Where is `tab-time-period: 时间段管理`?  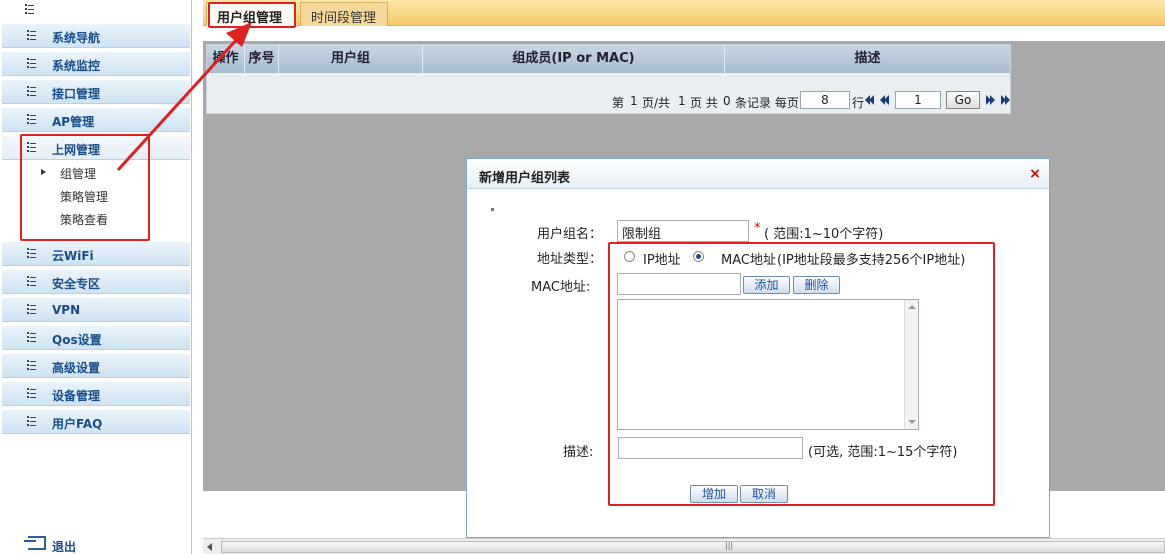
tab-time-period: 时间段管理 is located at coordinates (344, 14).